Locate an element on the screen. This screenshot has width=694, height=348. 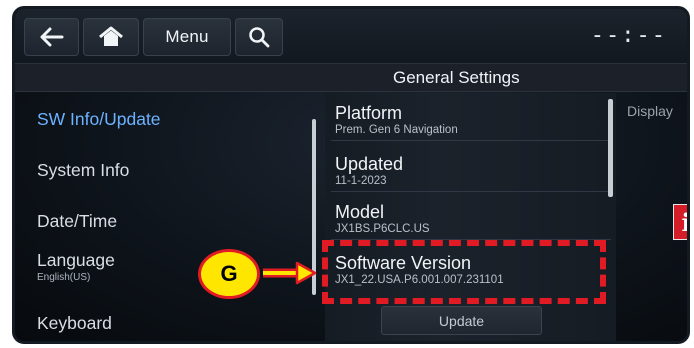
callout-badge: G is located at coordinates (229, 274).